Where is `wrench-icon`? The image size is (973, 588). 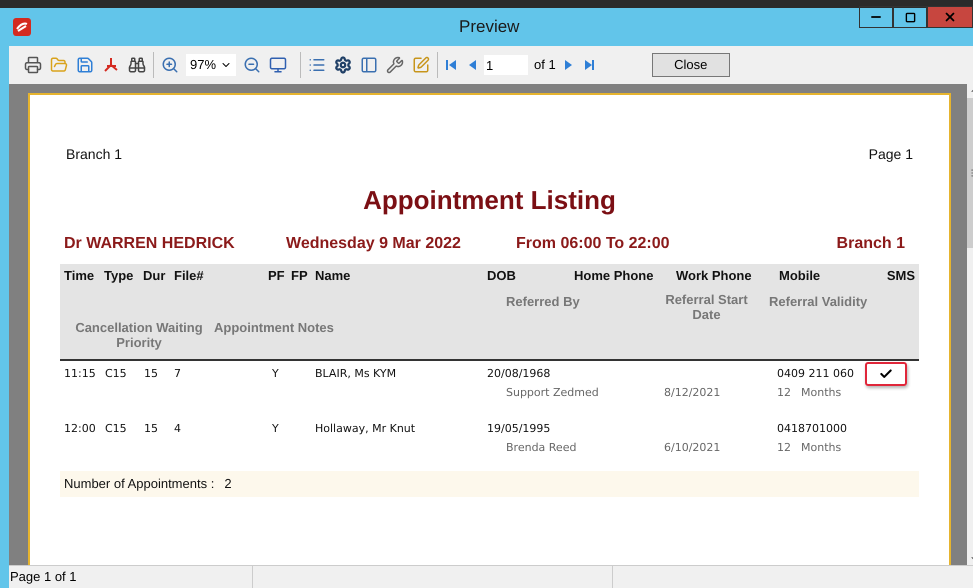
wrench-icon is located at coordinates (395, 65).